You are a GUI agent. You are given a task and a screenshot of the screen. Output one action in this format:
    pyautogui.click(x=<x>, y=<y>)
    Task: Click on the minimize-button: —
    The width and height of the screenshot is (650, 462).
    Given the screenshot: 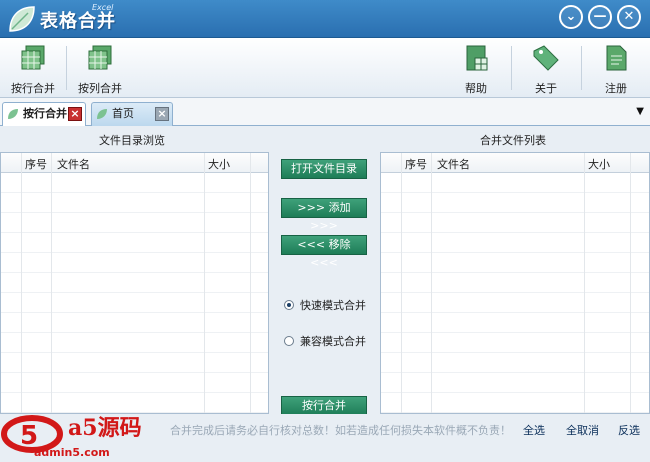 What is the action you would take?
    pyautogui.click(x=600, y=17)
    